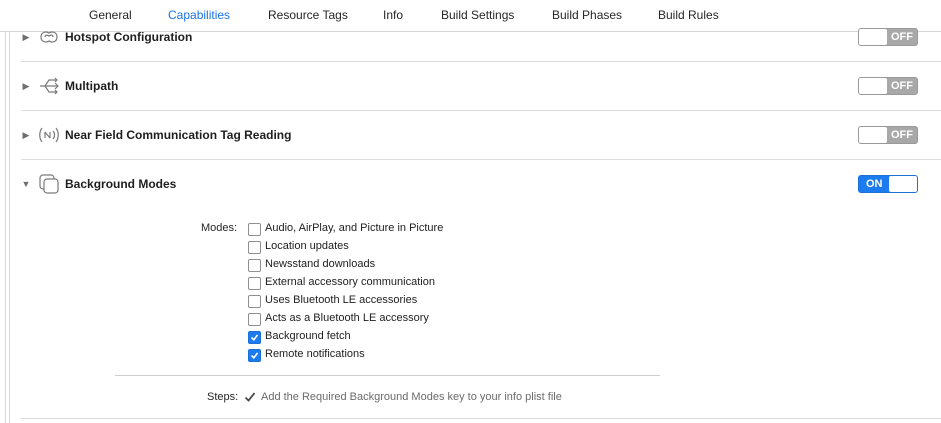  I want to click on capability-title: Background Modes, so click(121, 184).